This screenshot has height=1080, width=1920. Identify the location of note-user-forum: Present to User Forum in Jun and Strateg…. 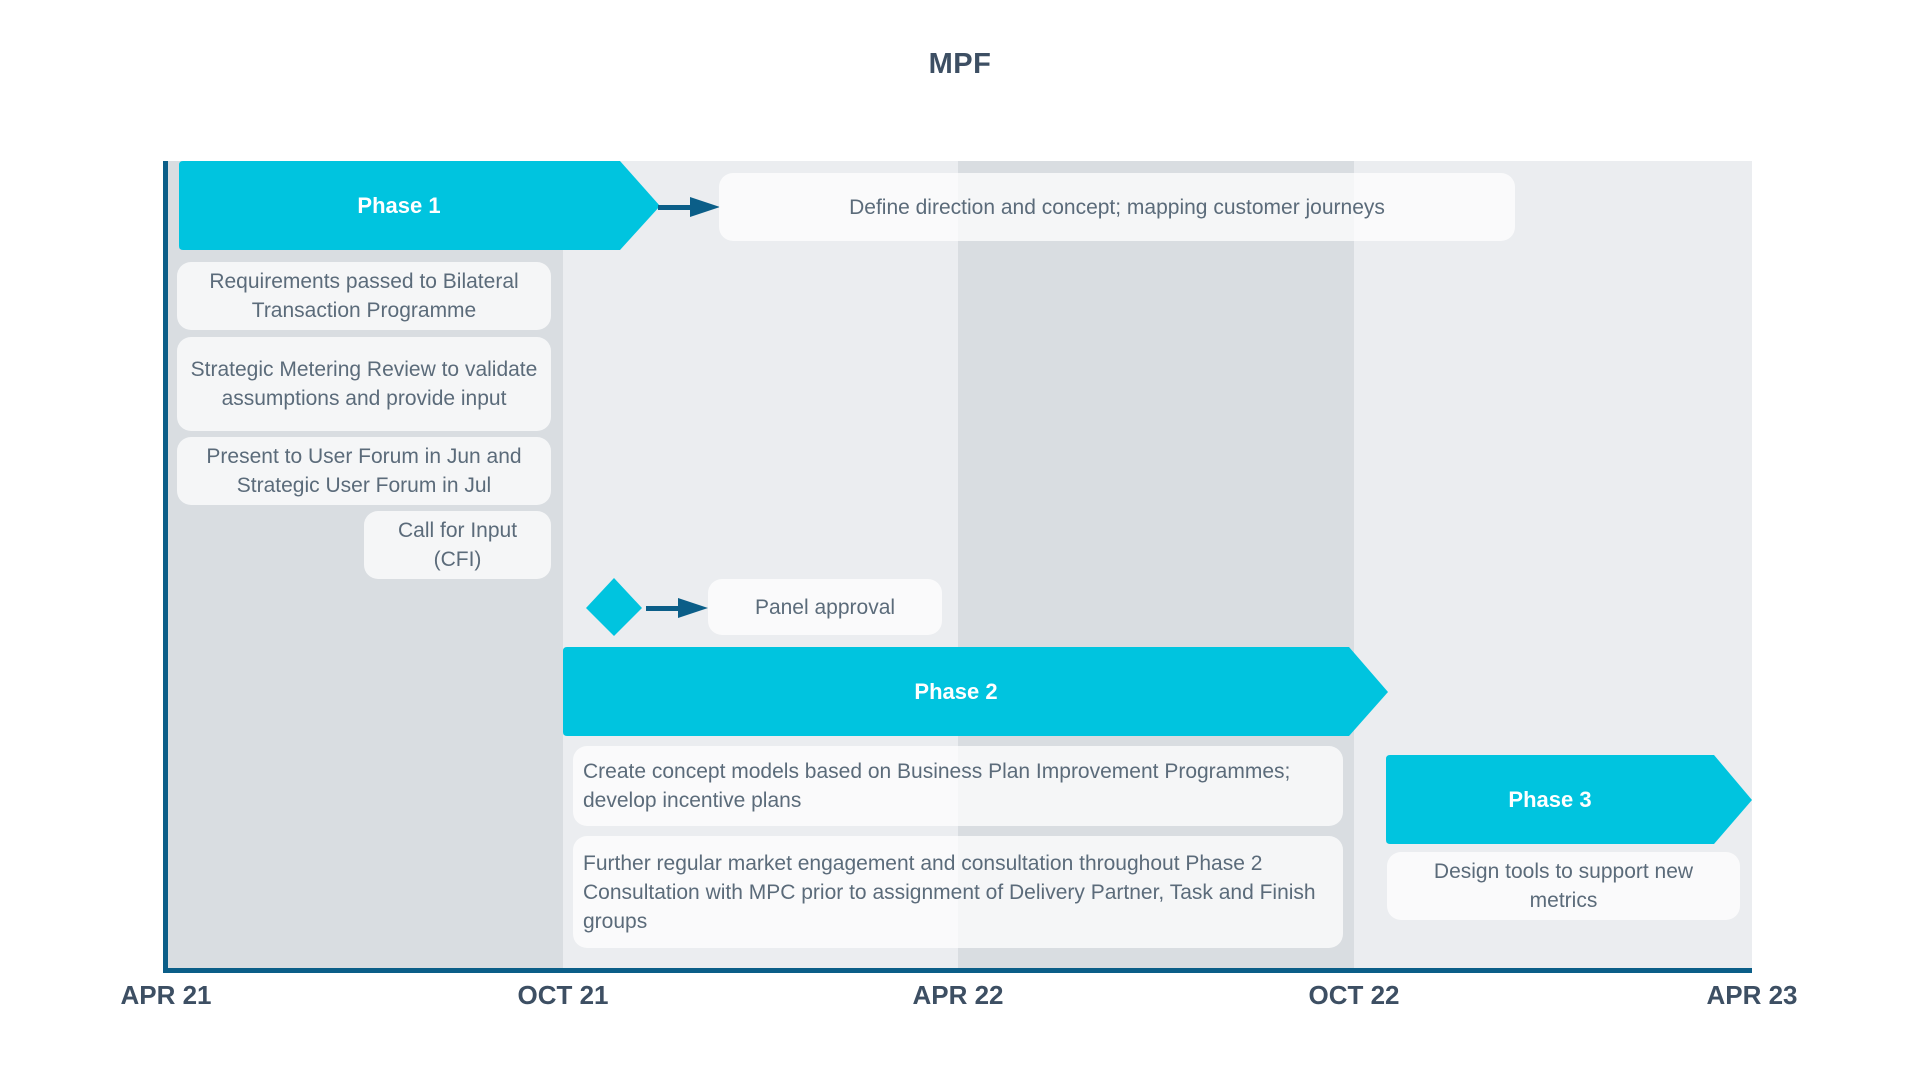
(364, 471).